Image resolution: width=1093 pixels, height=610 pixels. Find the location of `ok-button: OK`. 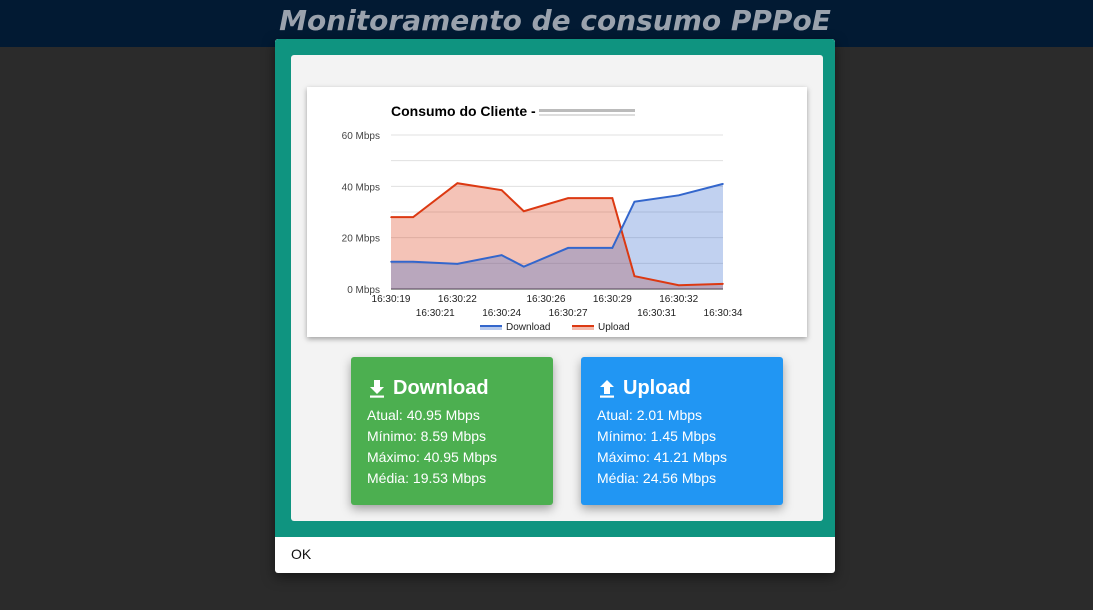

ok-button: OK is located at coordinates (301, 554).